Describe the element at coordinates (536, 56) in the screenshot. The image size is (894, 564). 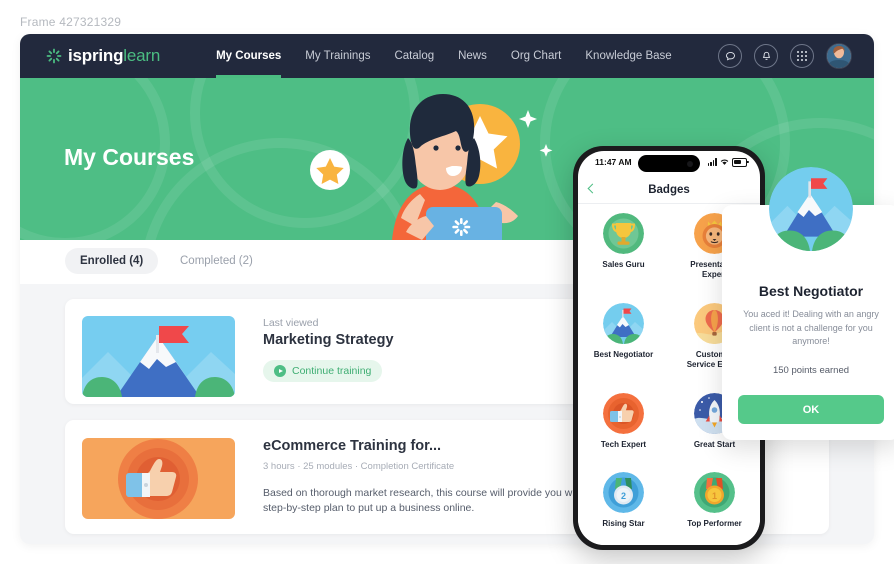
I see `nav-item-org-chart: Org Chart` at that location.